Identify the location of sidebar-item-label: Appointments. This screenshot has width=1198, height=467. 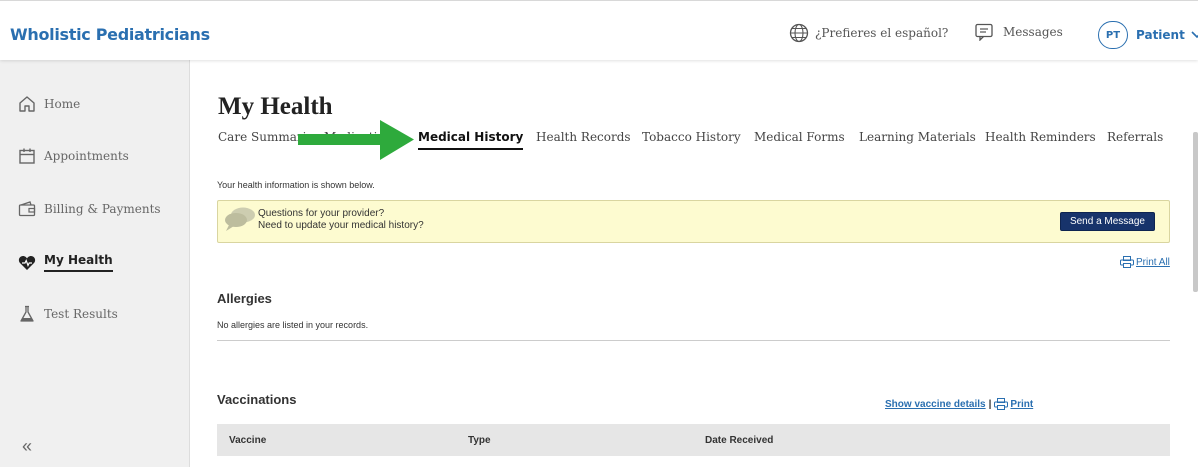
(86, 156).